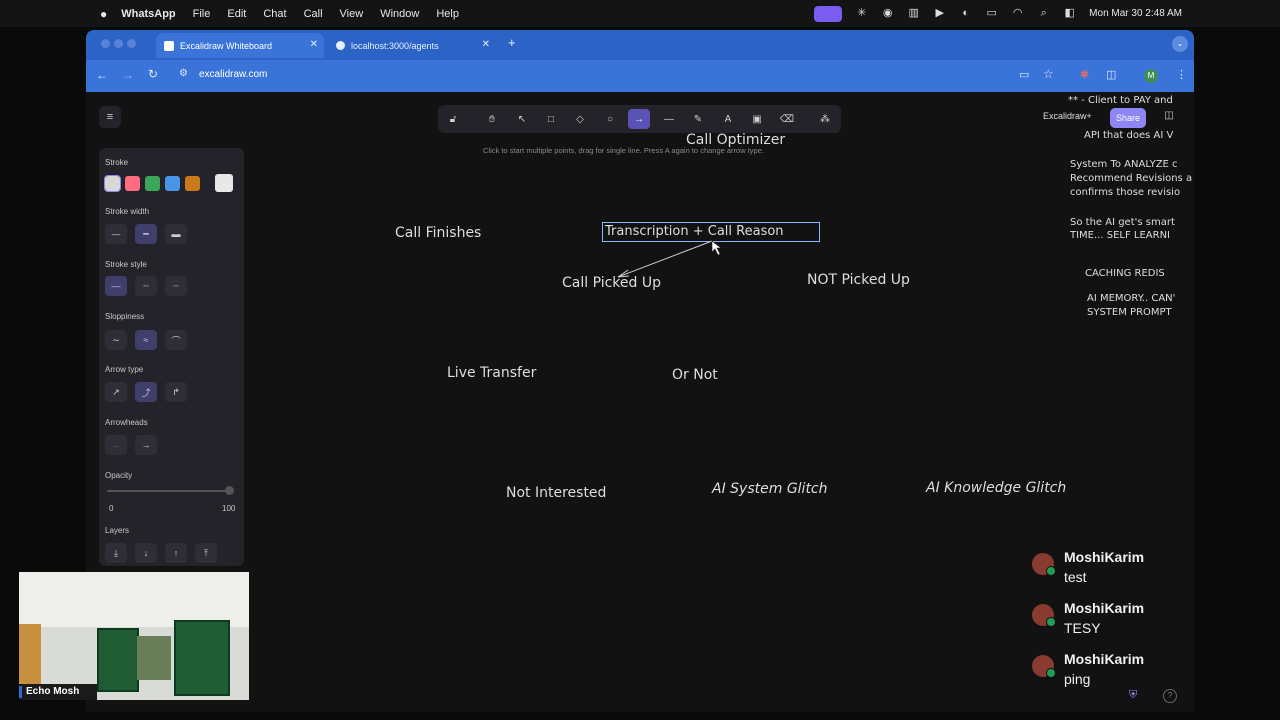  I want to click on note-line: ** - Client to PAY and, so click(1120, 100).